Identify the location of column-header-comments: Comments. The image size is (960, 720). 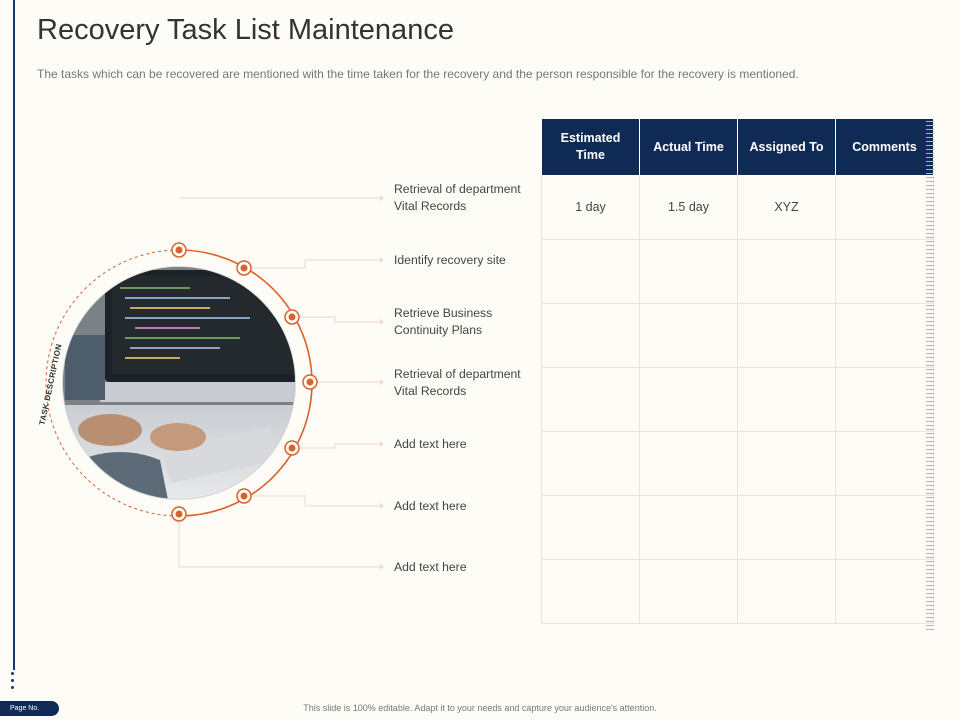
(884, 147).